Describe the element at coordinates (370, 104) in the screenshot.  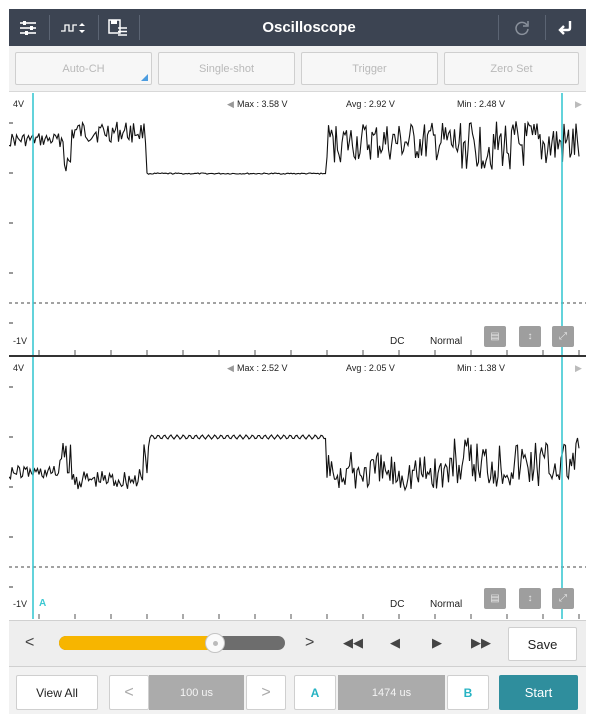
I see `ch1-avg: Avg : 2.92 V` at that location.